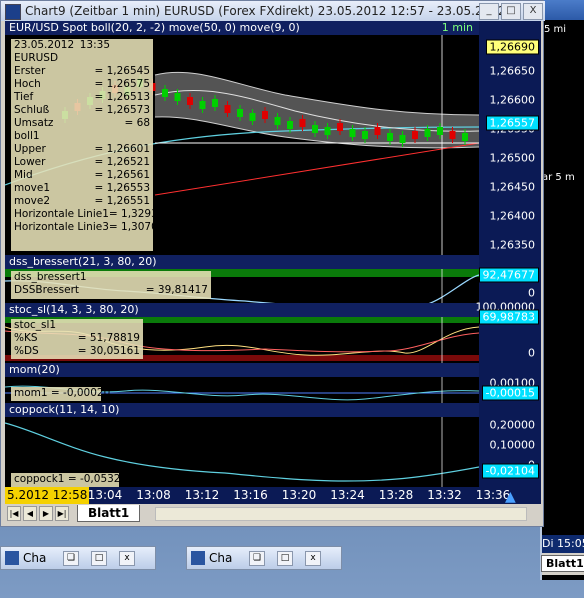 The width and height of the screenshot is (584, 598). Describe the element at coordinates (512, 47) in the screenshot. I see `current-price-tag: 1,26690` at that location.